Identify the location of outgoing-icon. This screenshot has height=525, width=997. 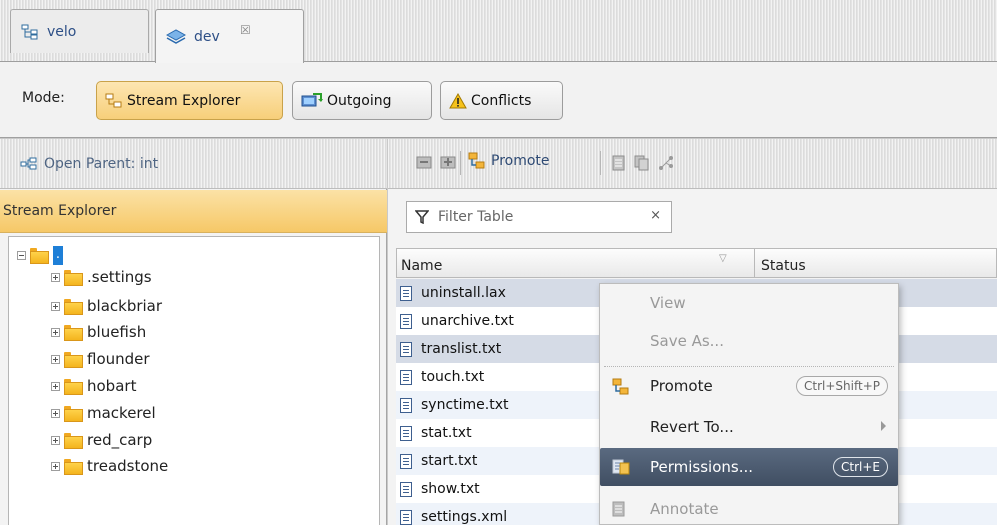
(312, 101).